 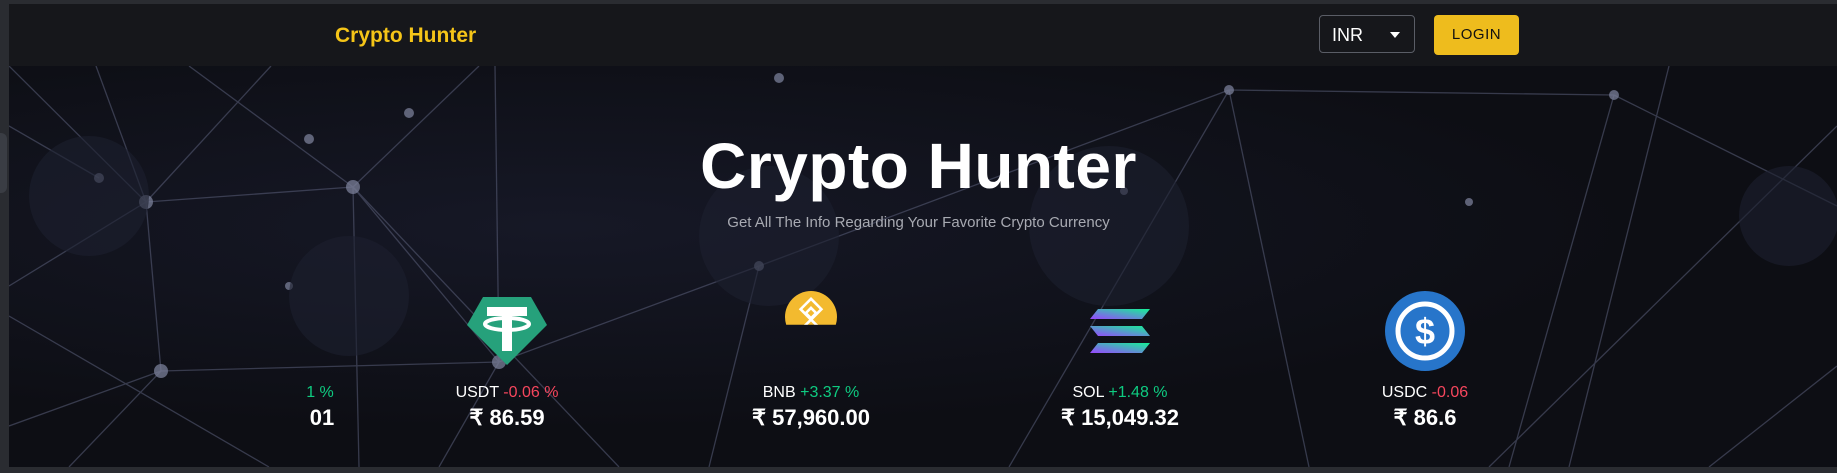 What do you see at coordinates (1088, 392) in the screenshot?
I see `coin-symbol: SOL` at bounding box center [1088, 392].